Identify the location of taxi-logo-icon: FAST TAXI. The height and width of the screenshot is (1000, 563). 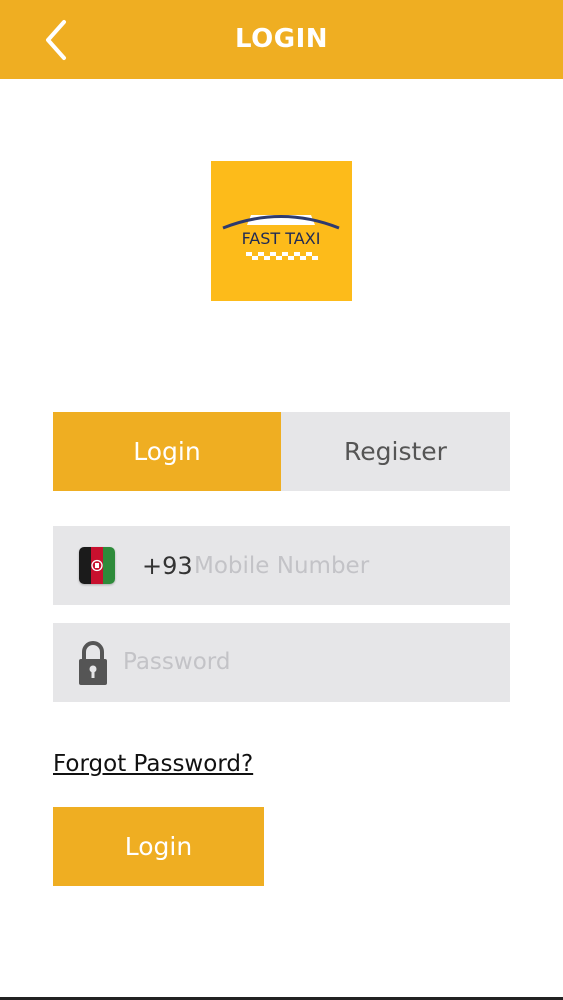
(281, 237).